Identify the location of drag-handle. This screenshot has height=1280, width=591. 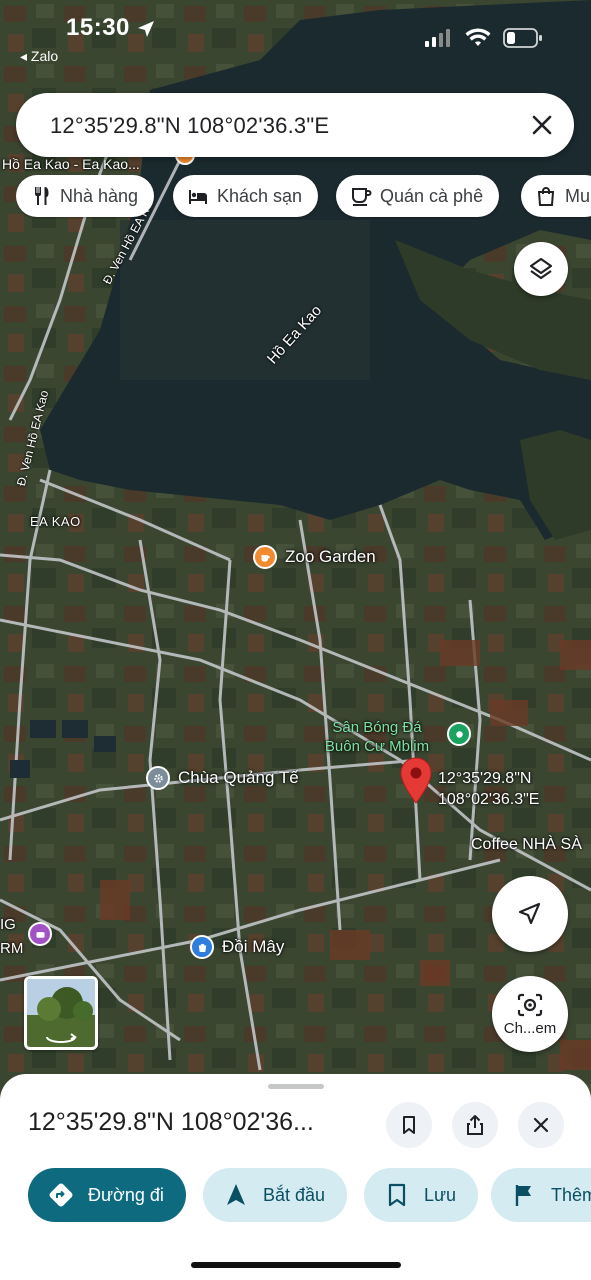
(296, 1086).